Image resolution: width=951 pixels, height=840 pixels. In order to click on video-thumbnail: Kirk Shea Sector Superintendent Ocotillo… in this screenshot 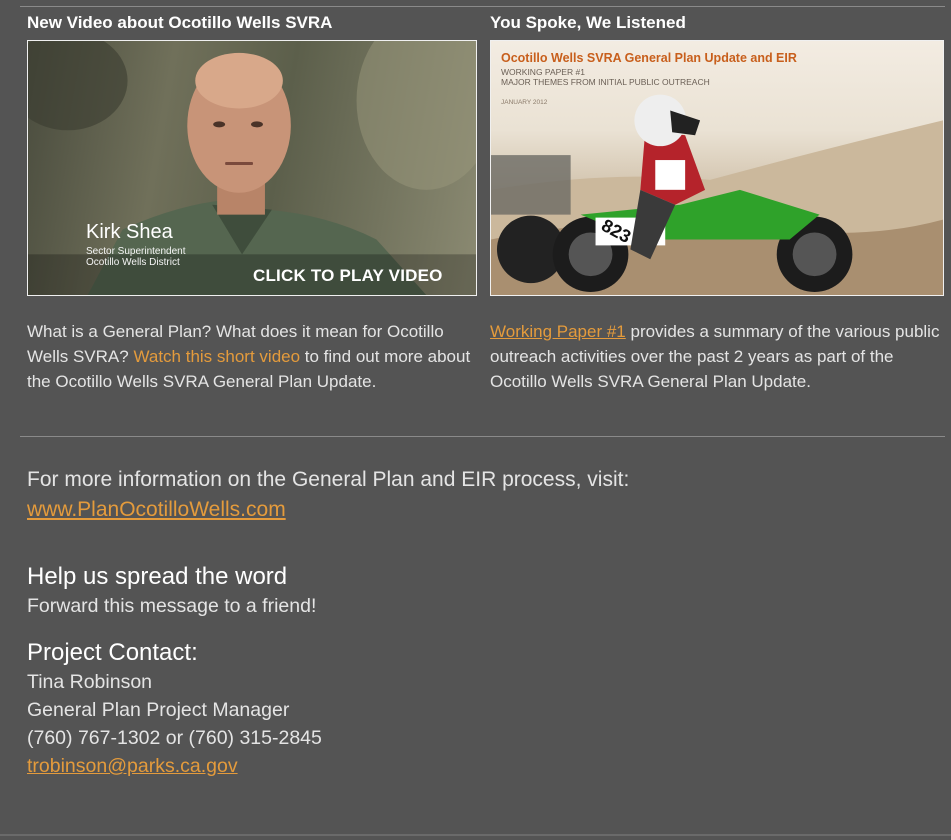, I will do `click(252, 168)`.